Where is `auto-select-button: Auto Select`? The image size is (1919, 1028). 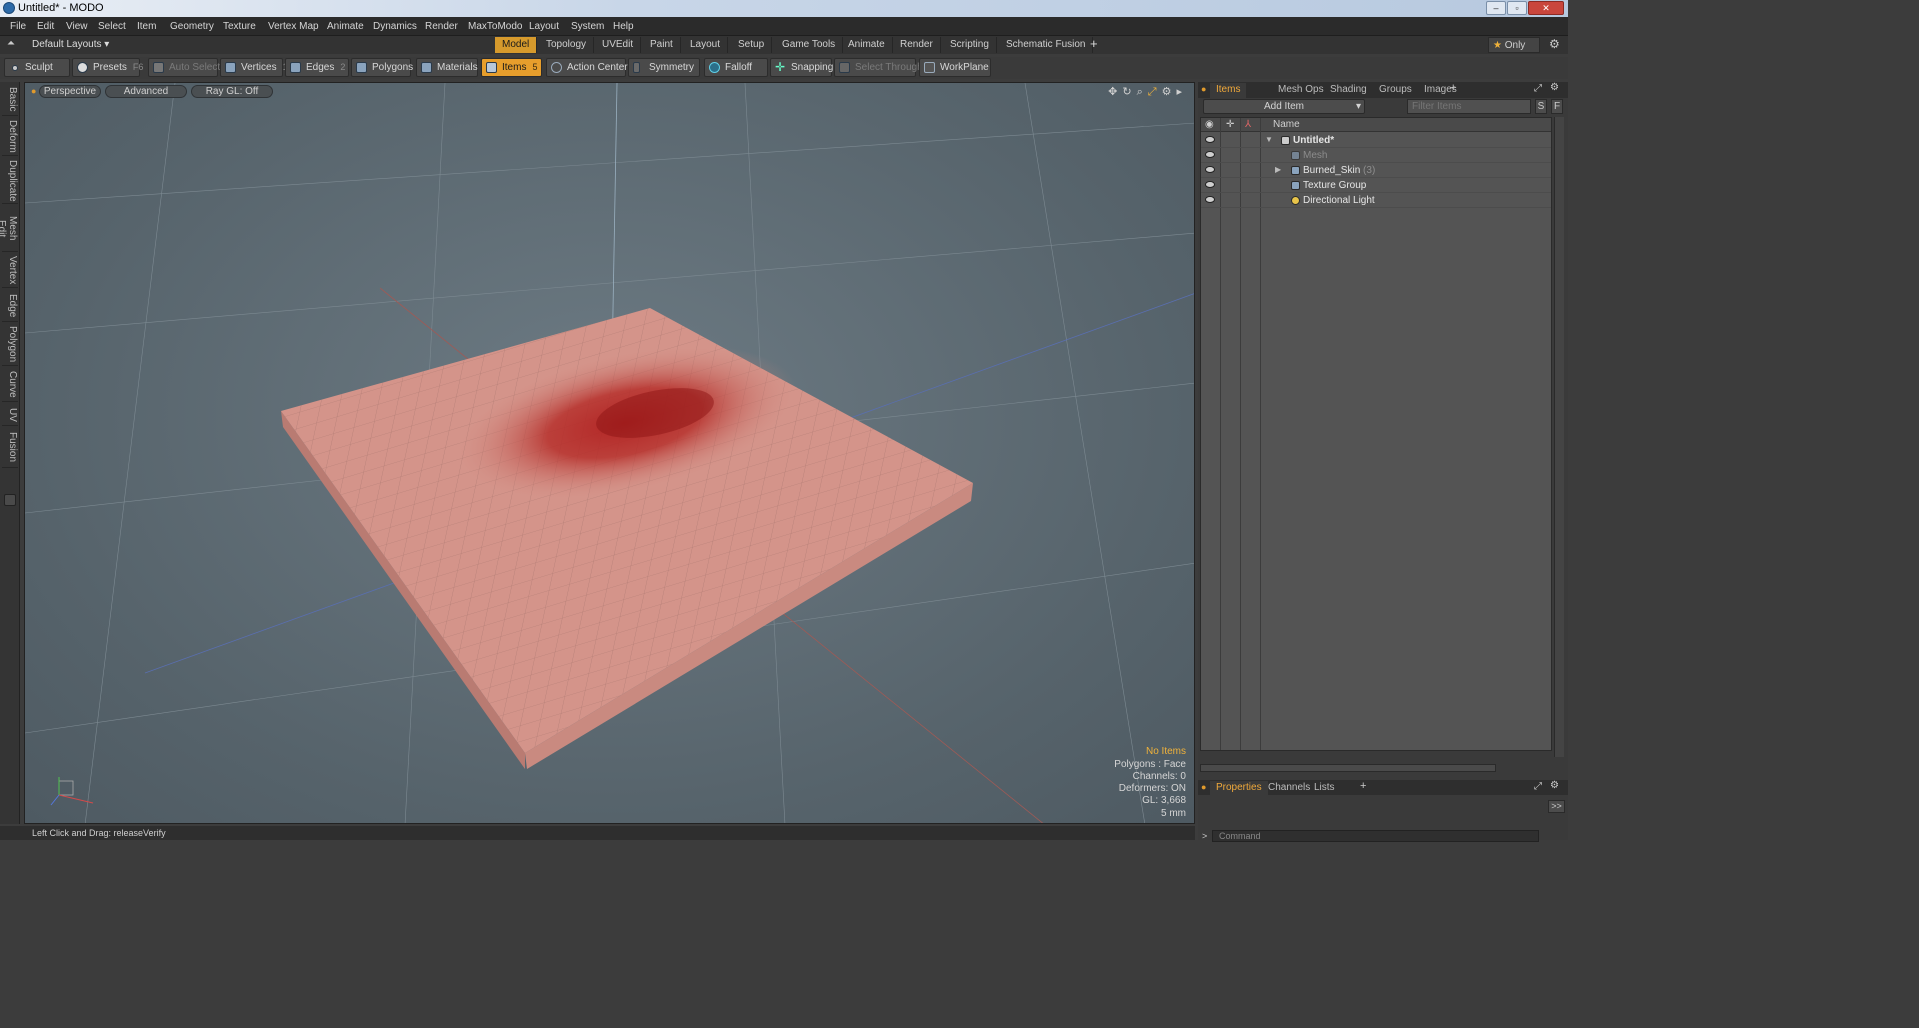 auto-select-button: Auto Select is located at coordinates (184, 67).